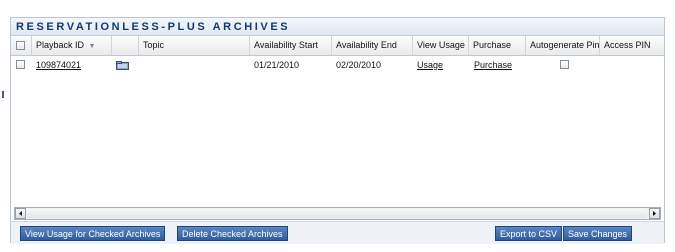 This screenshot has height=252, width=675. Describe the element at coordinates (122, 65) in the screenshot. I see `folder-icon` at that location.